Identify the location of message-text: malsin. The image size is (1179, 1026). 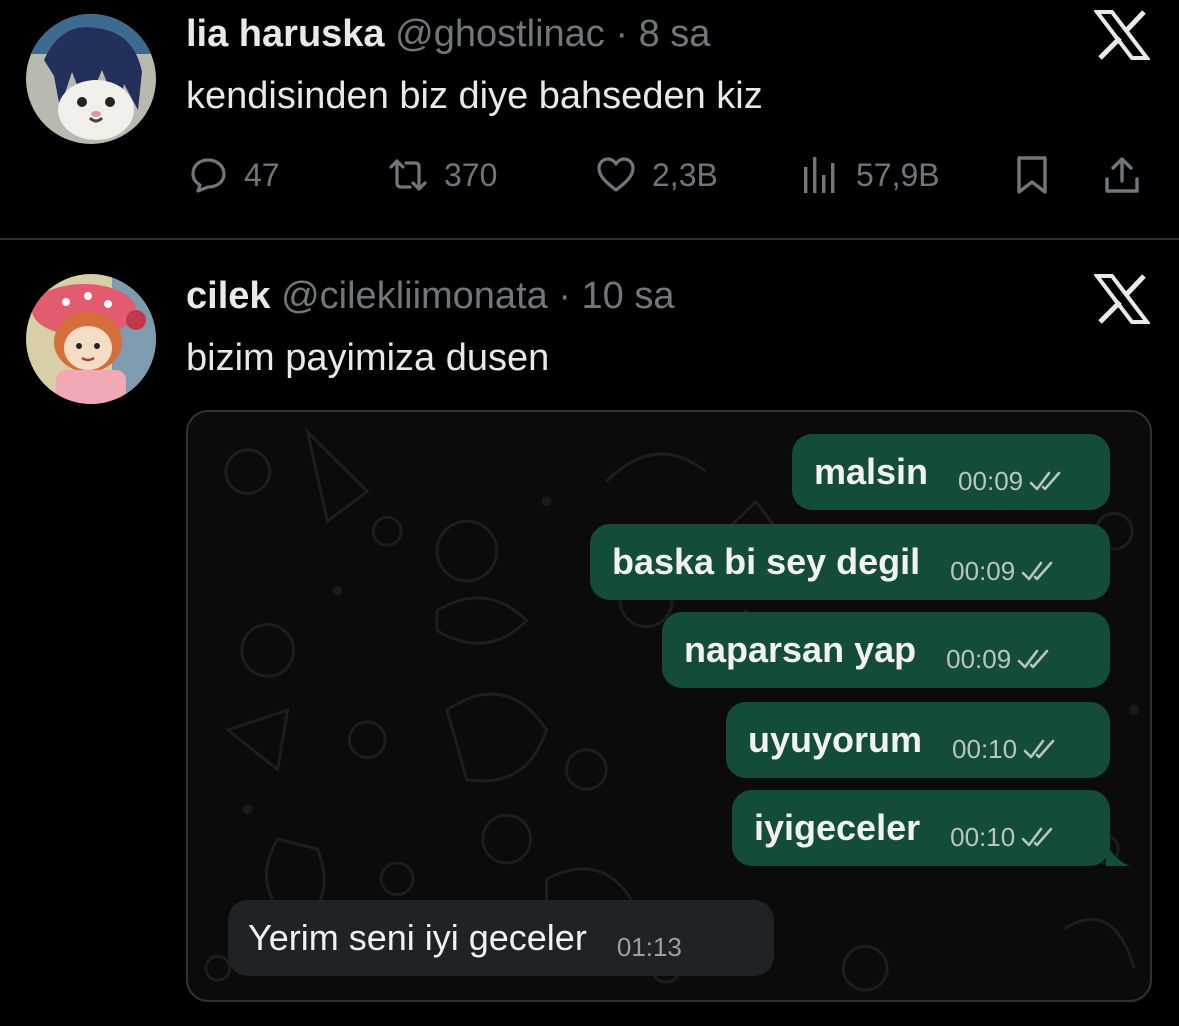
(871, 471).